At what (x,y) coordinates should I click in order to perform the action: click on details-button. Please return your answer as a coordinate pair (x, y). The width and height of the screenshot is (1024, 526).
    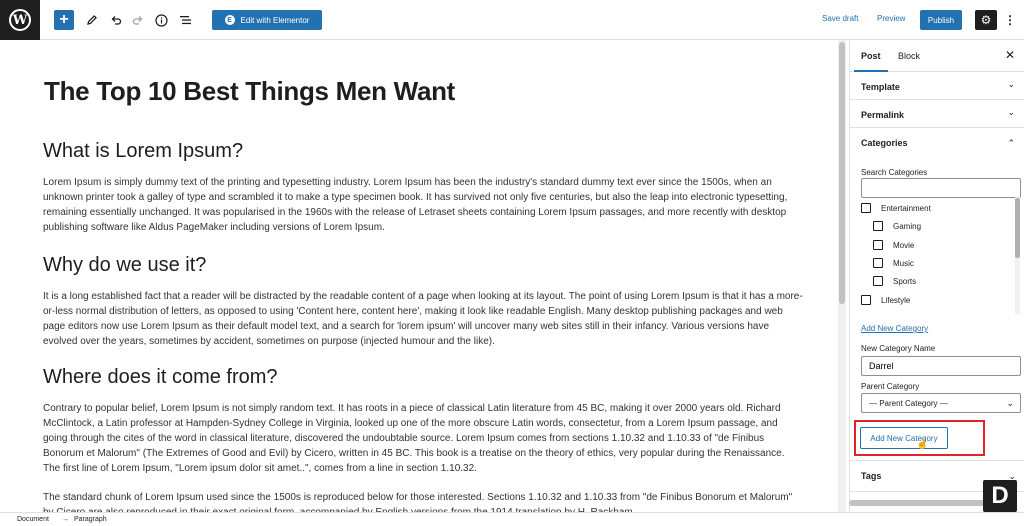
    Looking at the image, I should click on (161, 20).